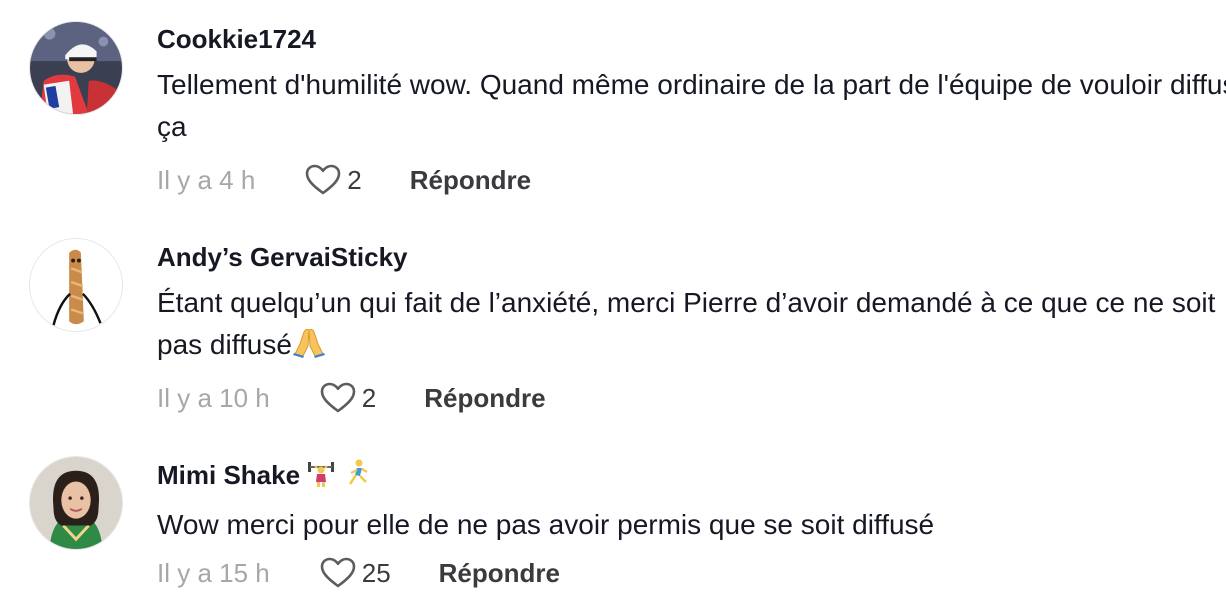 Image resolution: width=1226 pixels, height=614 pixels. I want to click on like-count: 25, so click(376, 572).